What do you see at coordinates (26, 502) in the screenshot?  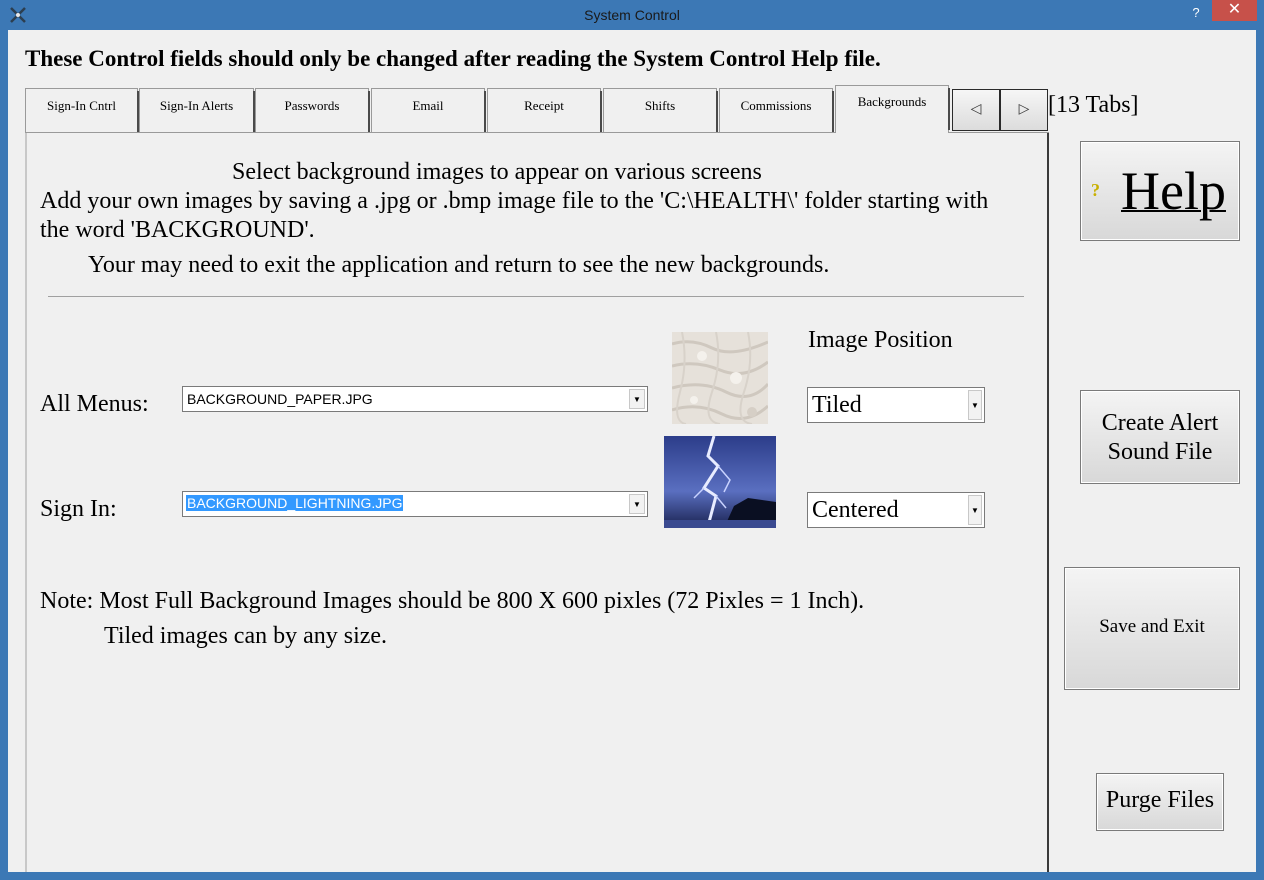 I see `panel-border-left` at bounding box center [26, 502].